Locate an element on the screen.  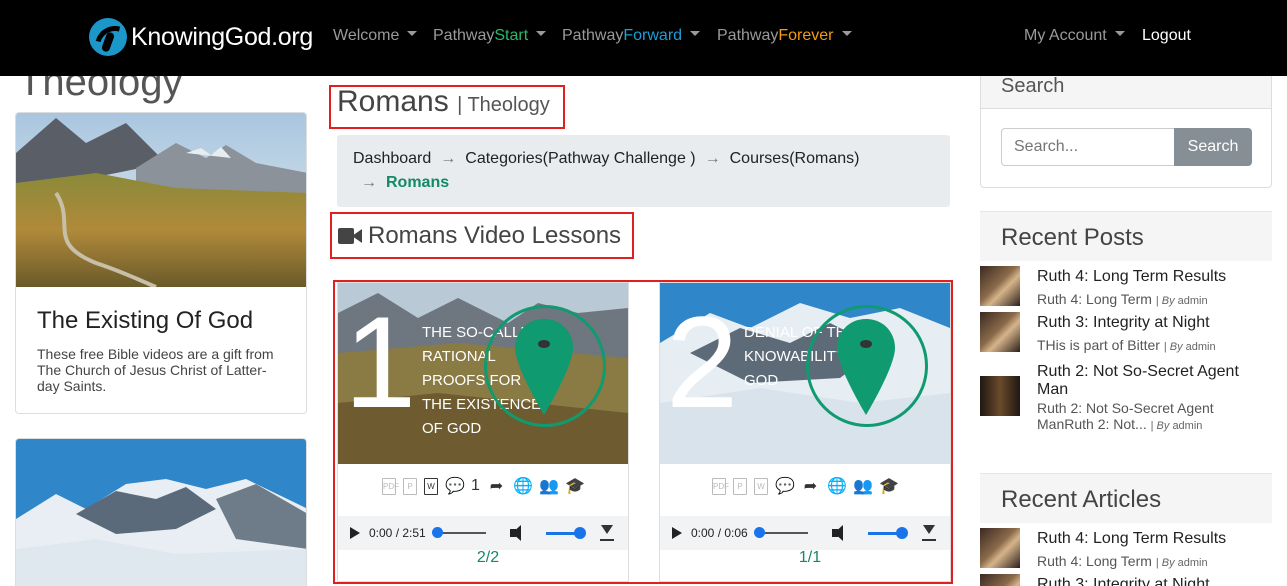
recent-posts-header: Recent Posts is located at coordinates (1126, 236).